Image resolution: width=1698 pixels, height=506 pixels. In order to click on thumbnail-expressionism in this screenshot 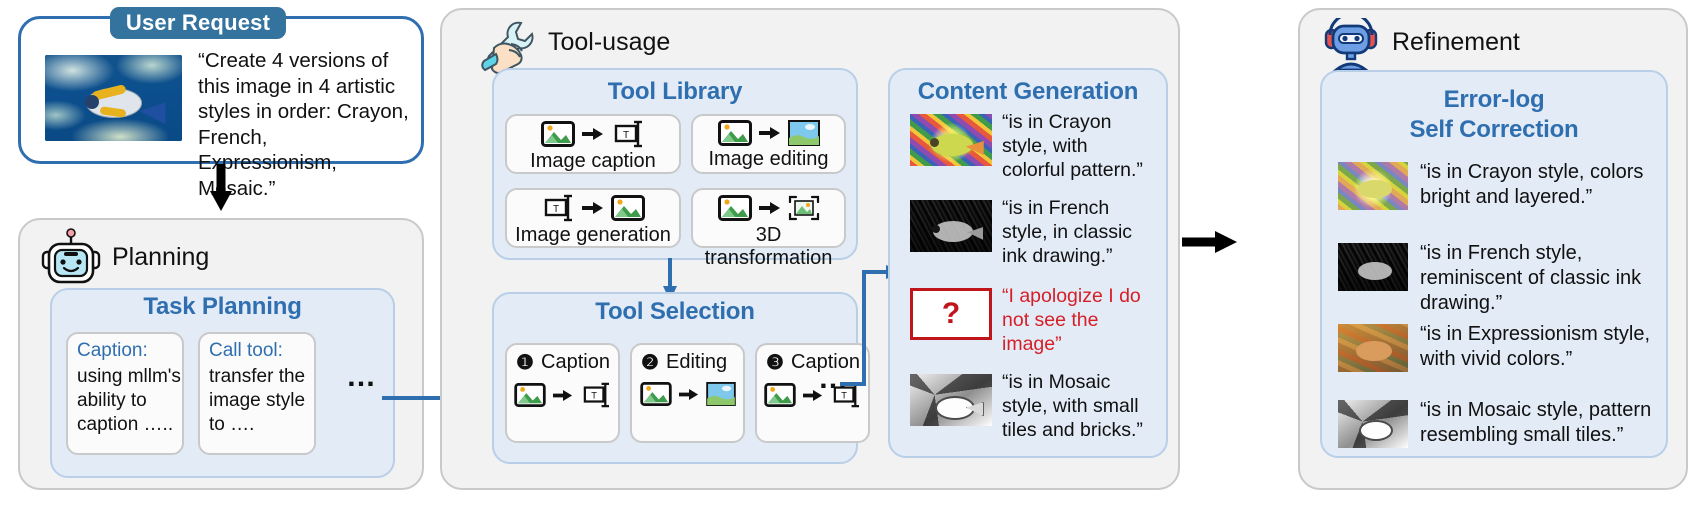, I will do `click(1373, 348)`.